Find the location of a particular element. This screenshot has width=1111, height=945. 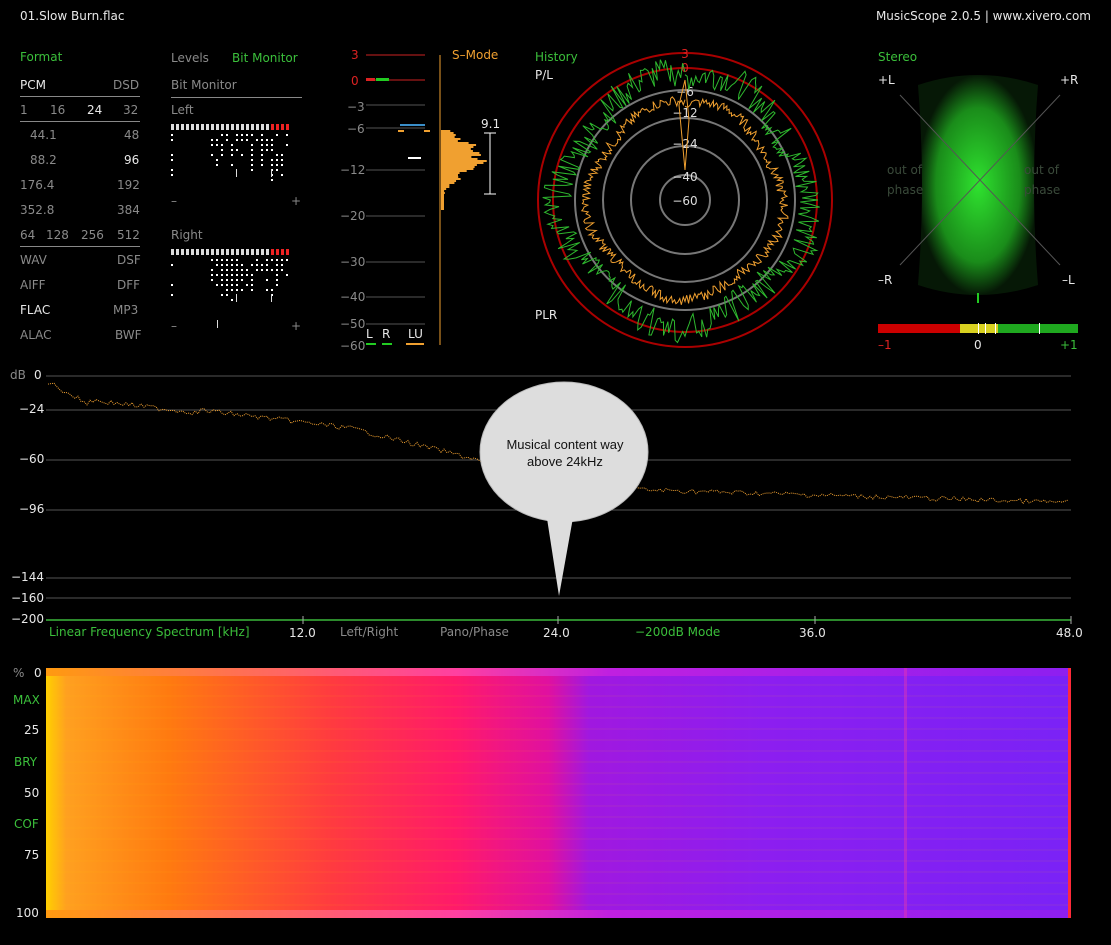

spectrum-x-48: 48.0 is located at coordinates (1069, 633).